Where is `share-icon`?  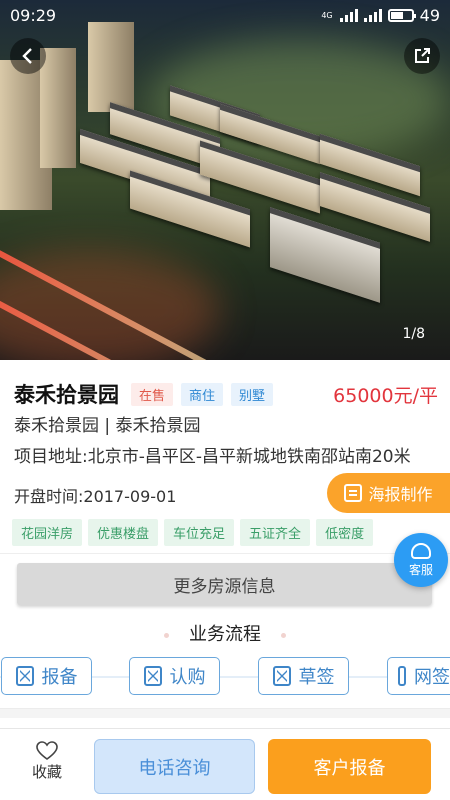
share-icon is located at coordinates (422, 55).